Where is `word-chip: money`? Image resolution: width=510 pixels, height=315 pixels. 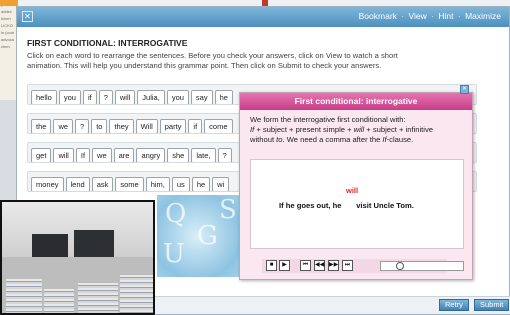 word-chip: money is located at coordinates (47, 184).